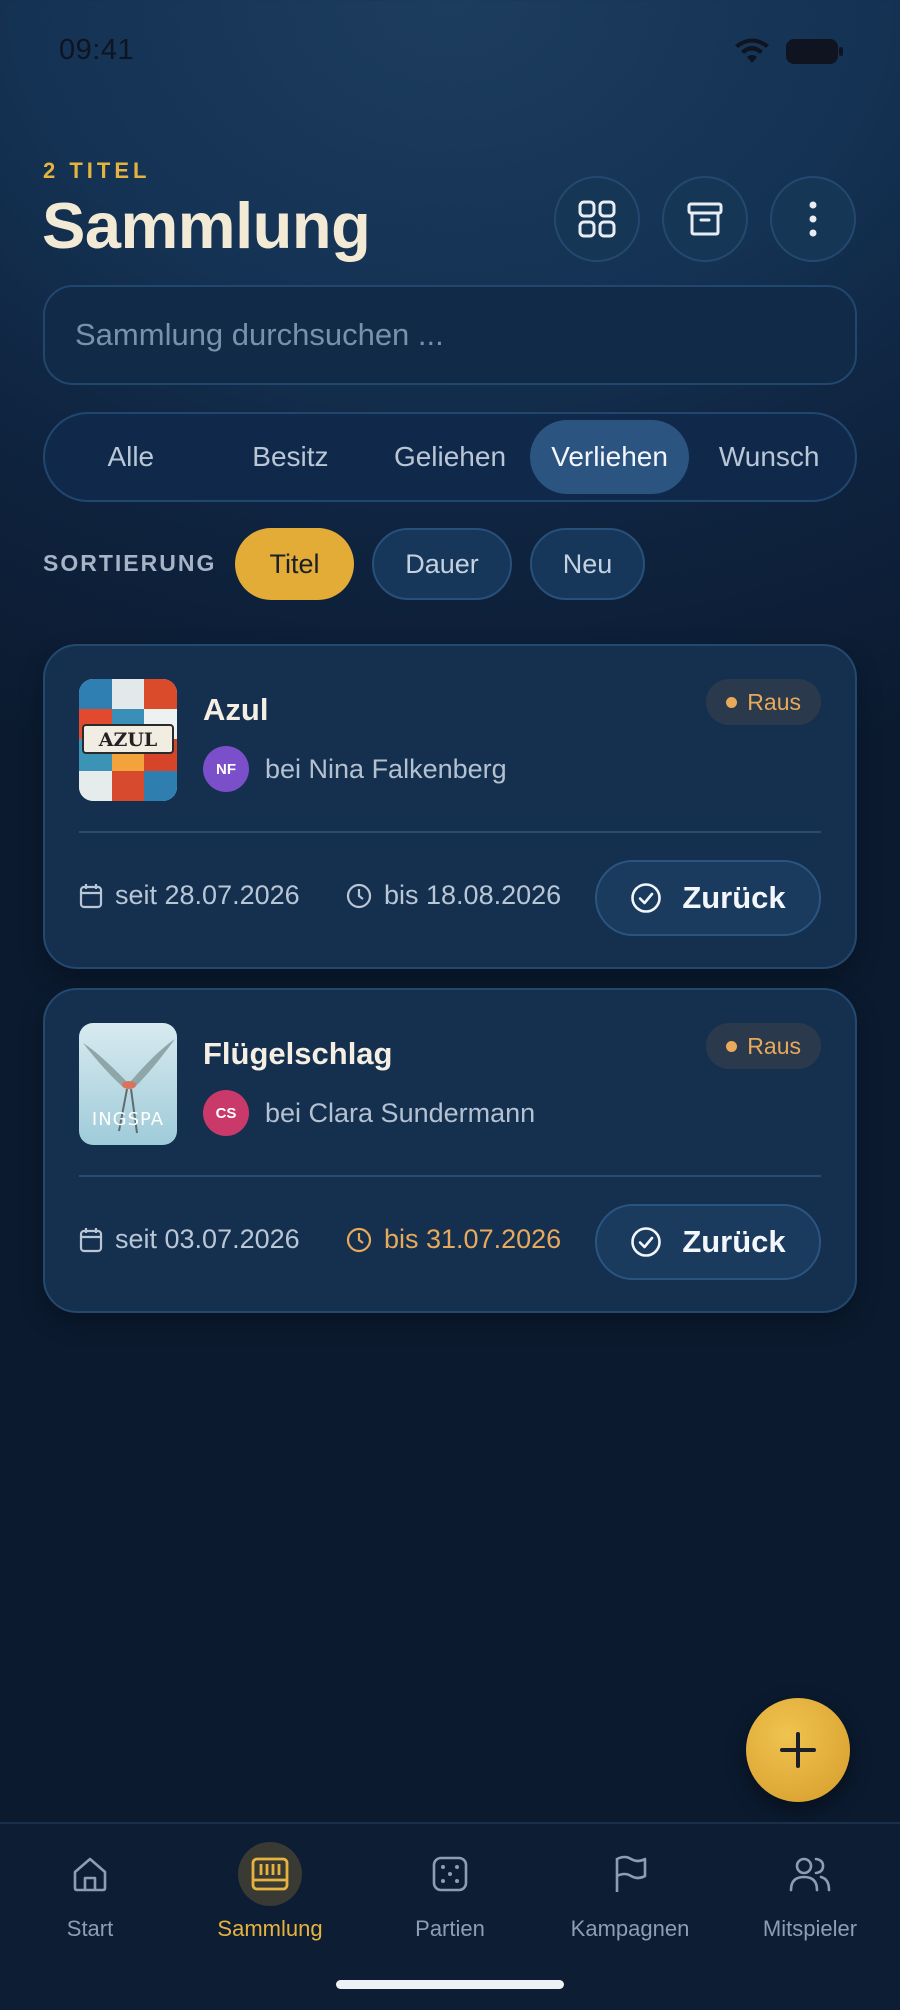 This screenshot has width=900, height=2010. What do you see at coordinates (128, 1084) in the screenshot?
I see `game-cover: INGSPA` at bounding box center [128, 1084].